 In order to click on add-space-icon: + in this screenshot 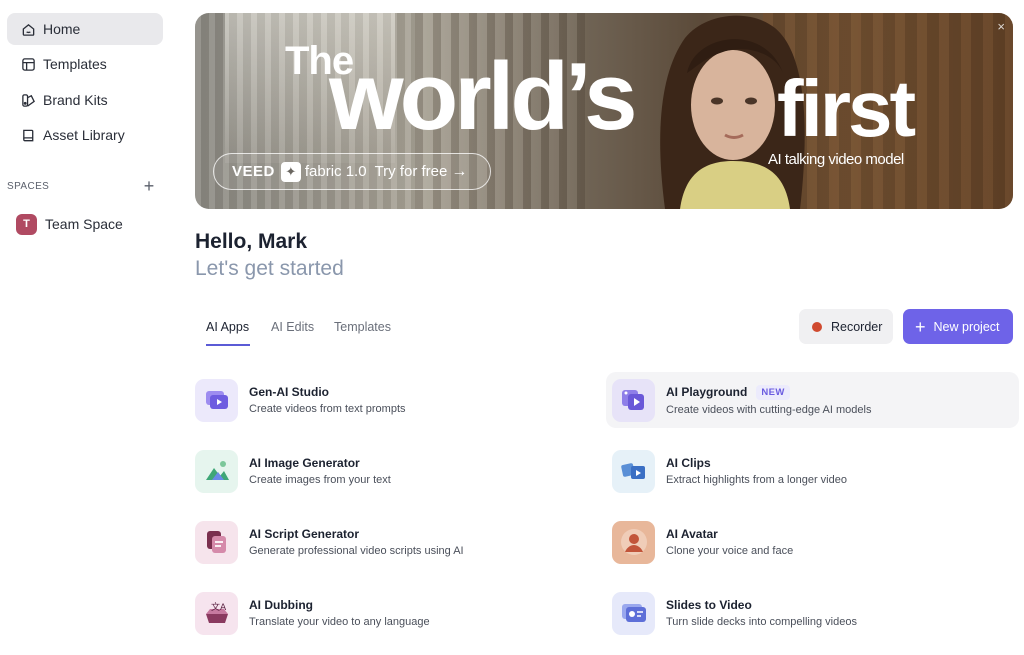, I will do `click(149, 186)`.